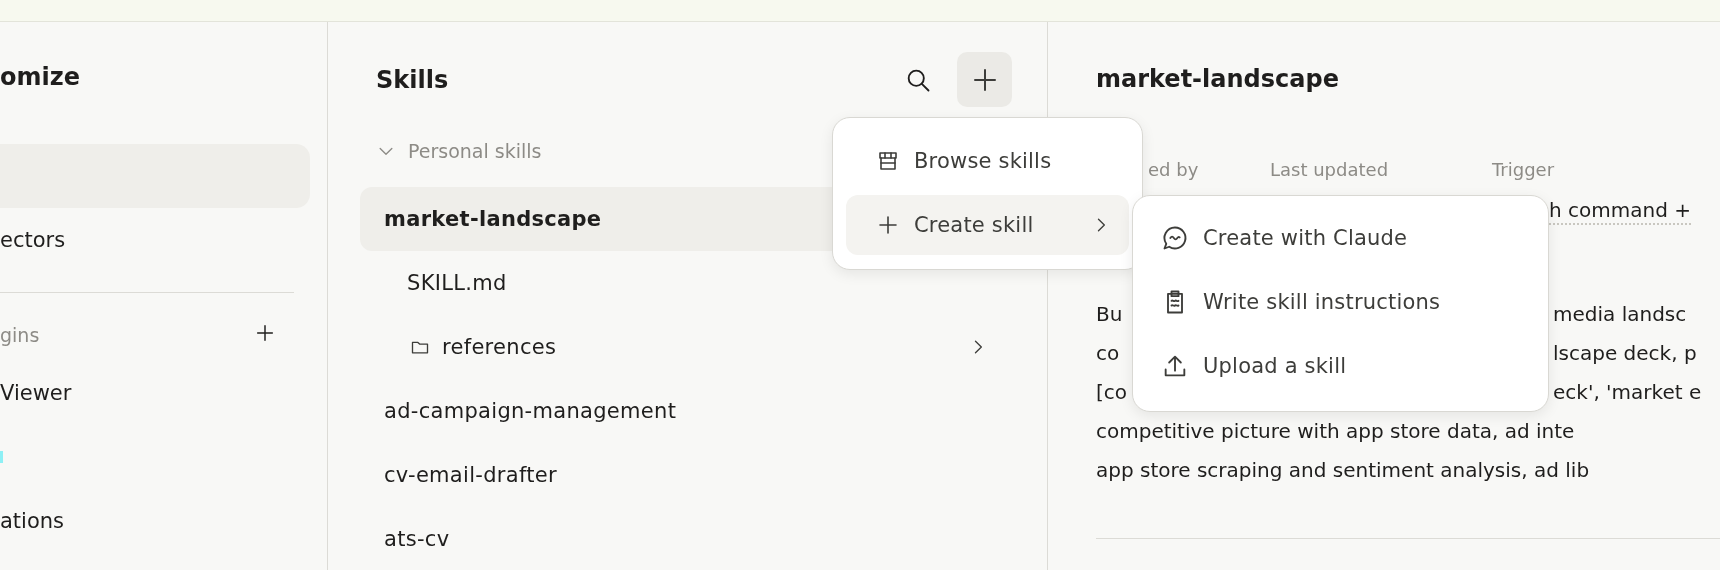  I want to click on description-text: media landsc, so click(1620, 314).